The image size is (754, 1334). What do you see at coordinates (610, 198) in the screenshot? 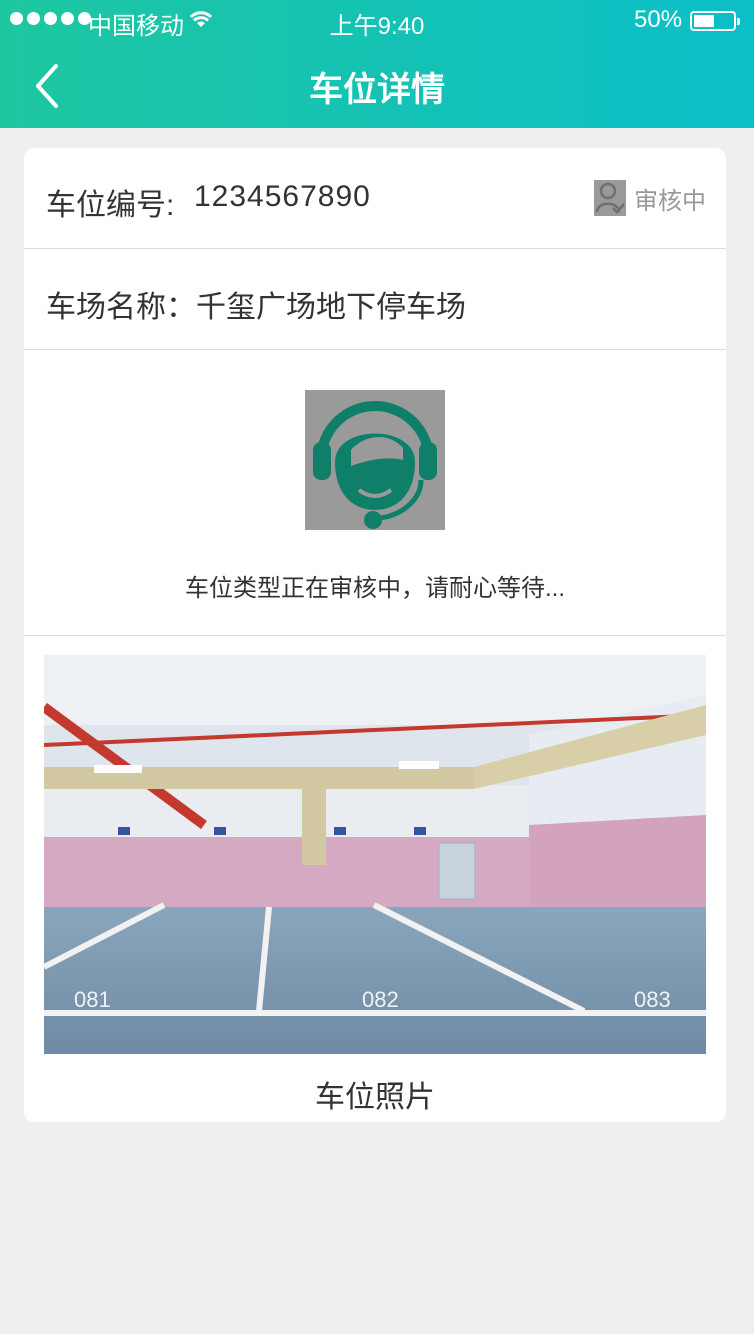
I see `user-check-icon` at bounding box center [610, 198].